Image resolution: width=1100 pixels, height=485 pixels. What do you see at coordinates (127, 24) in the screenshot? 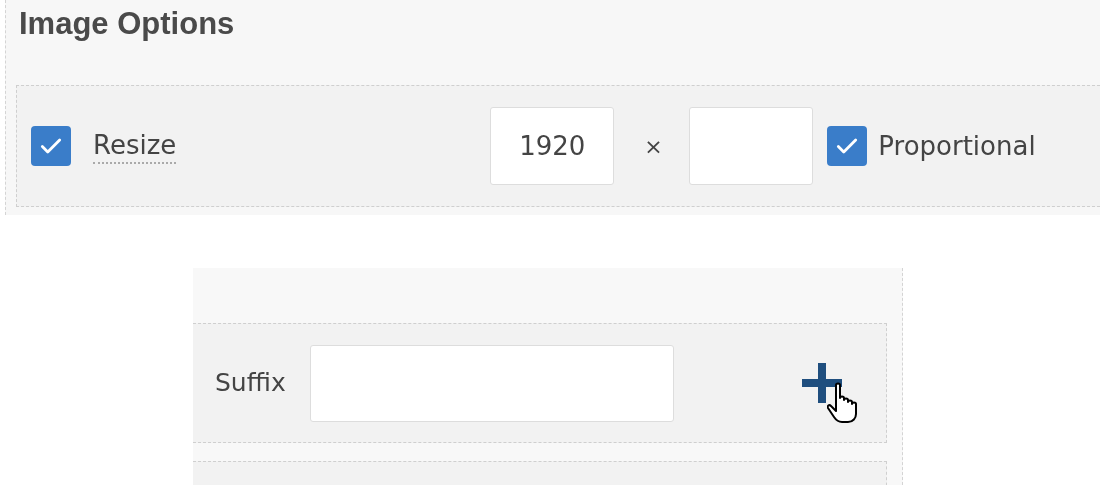
I see `section-title: Image Options` at bounding box center [127, 24].